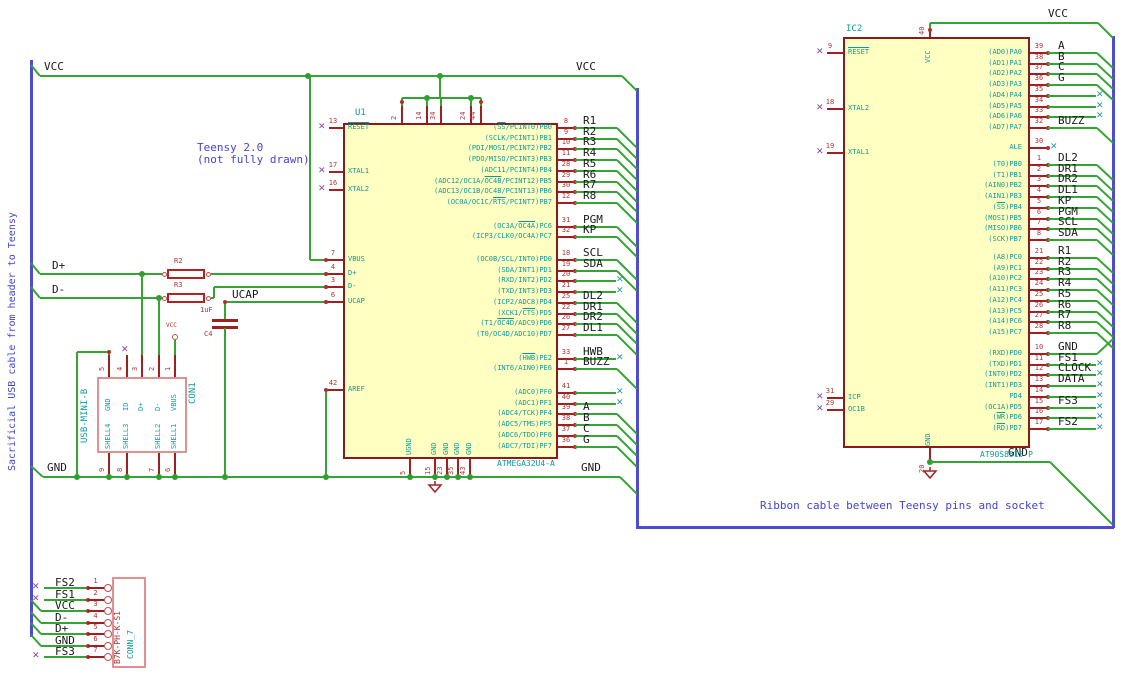 The height and width of the screenshot is (690, 1131). I want to click on pin-name: SHELL3, so click(126, 436).